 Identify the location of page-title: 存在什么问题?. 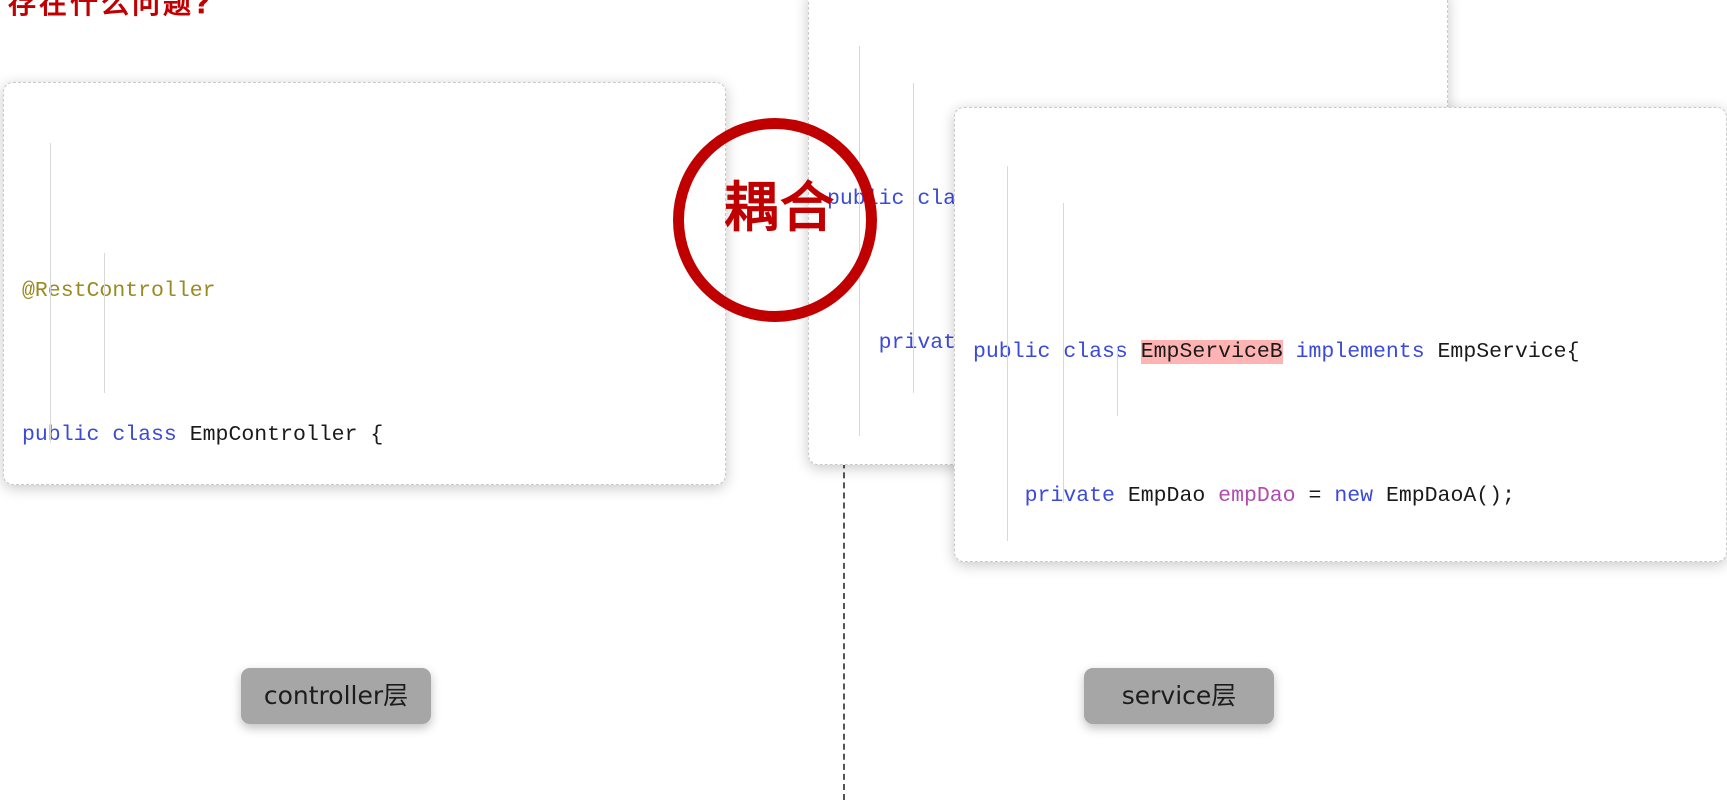
(111, 10).